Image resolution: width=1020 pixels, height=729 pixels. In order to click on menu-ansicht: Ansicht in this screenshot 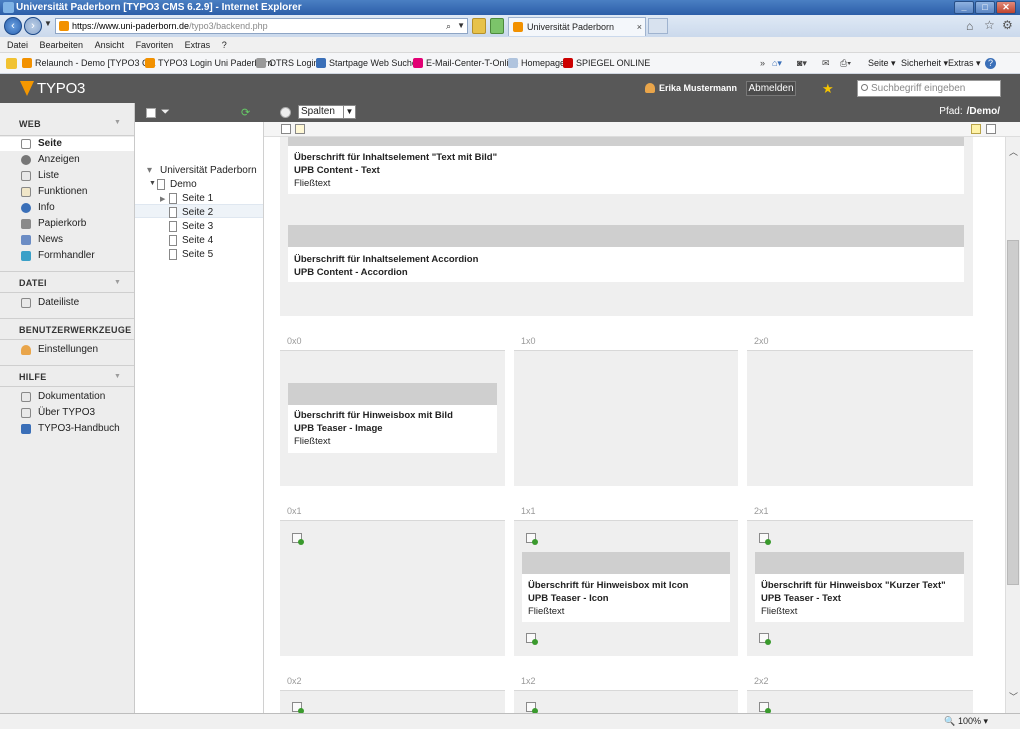, I will do `click(110, 45)`.